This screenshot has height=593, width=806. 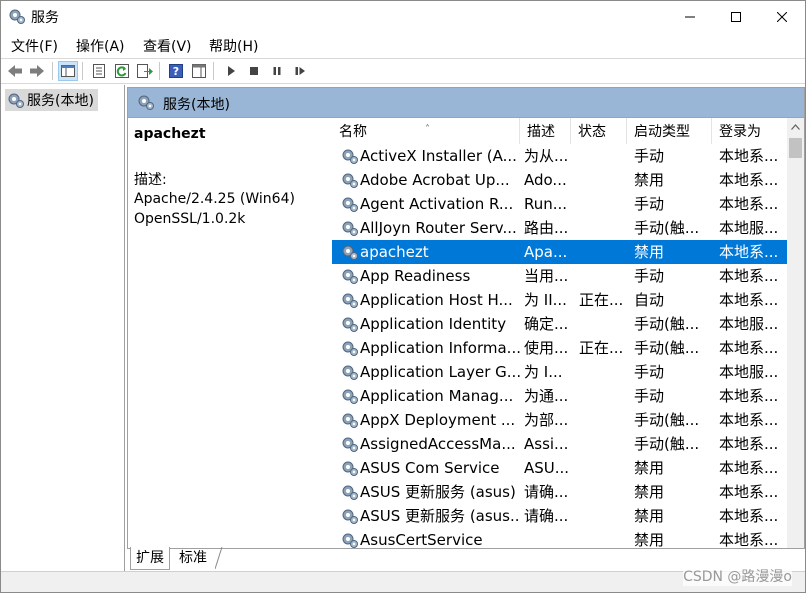 What do you see at coordinates (34, 46) in the screenshot?
I see `menu-file: 文件(F)` at bounding box center [34, 46].